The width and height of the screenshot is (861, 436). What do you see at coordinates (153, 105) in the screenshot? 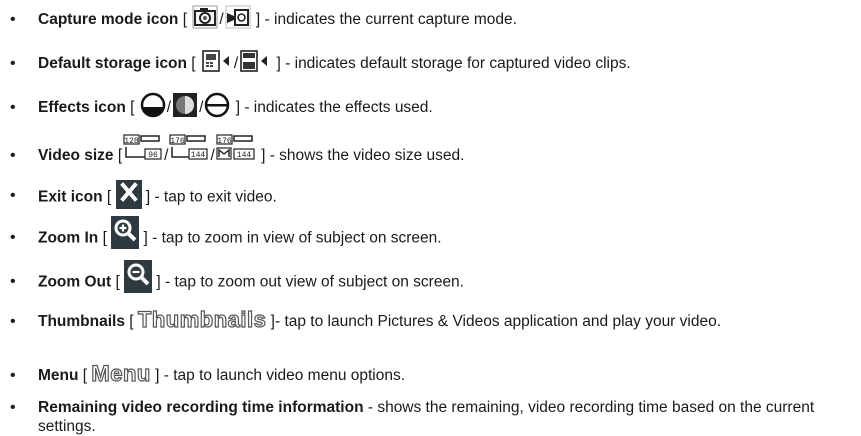
I see `effect-normal-icon` at bounding box center [153, 105].